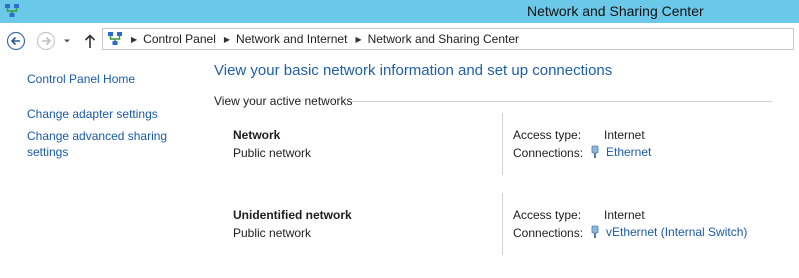 The image size is (799, 278). I want to click on ethernet-connection-link: Ethernet, so click(620, 152).